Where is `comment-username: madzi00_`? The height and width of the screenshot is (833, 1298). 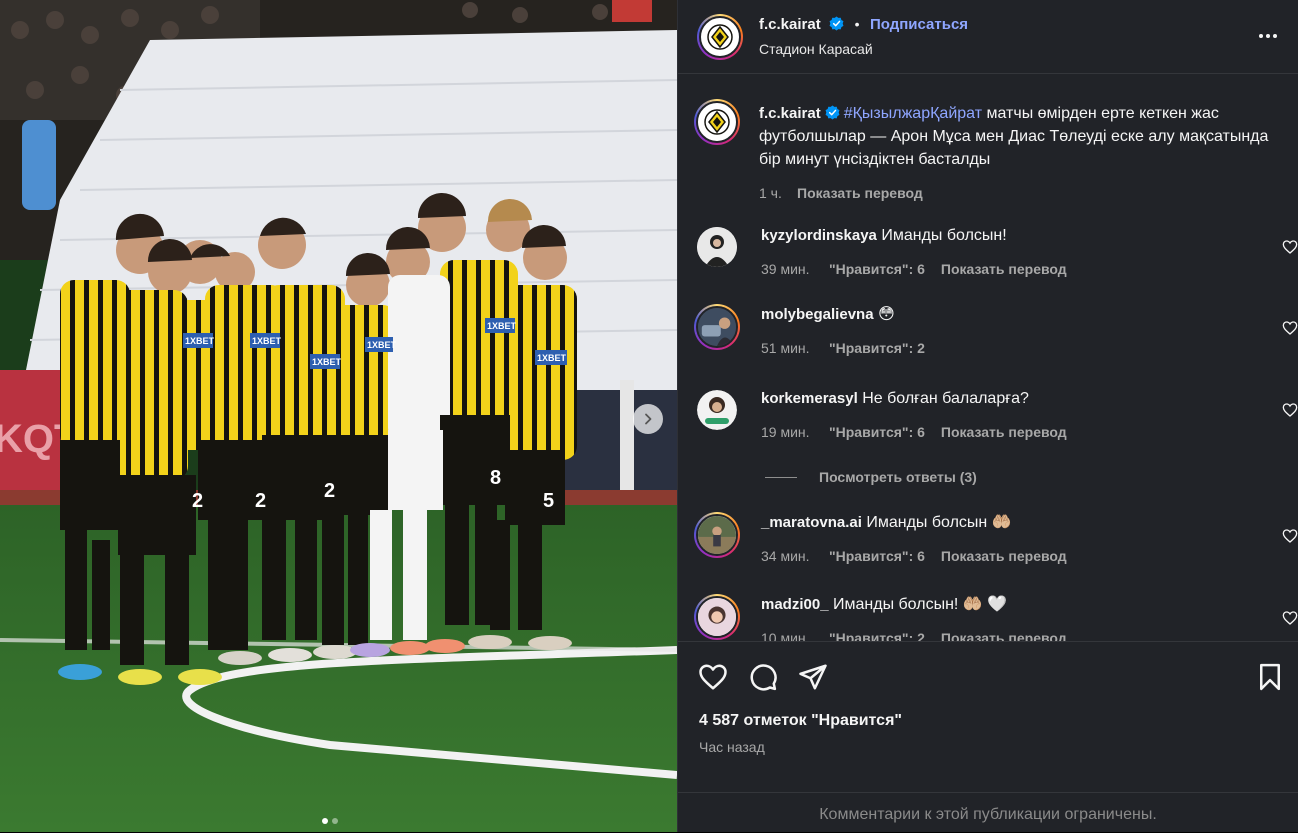 comment-username: madzi00_ is located at coordinates (795, 604).